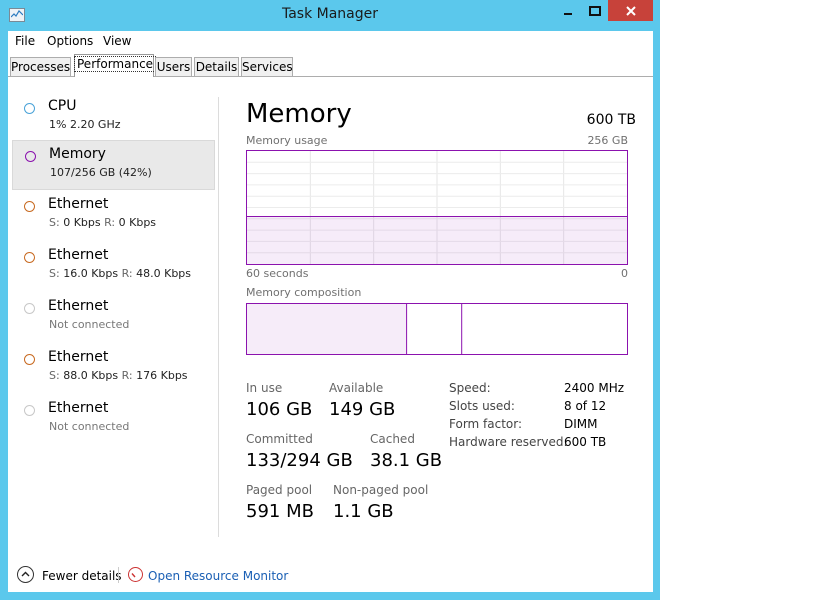 This screenshot has height=600, width=819. I want to click on available-value: 149 GB, so click(362, 409).